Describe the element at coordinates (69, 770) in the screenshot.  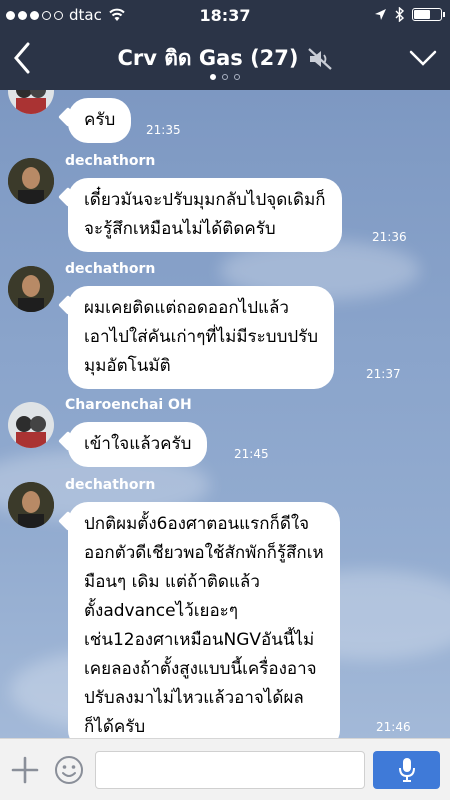
I see `emoji-icon` at that location.